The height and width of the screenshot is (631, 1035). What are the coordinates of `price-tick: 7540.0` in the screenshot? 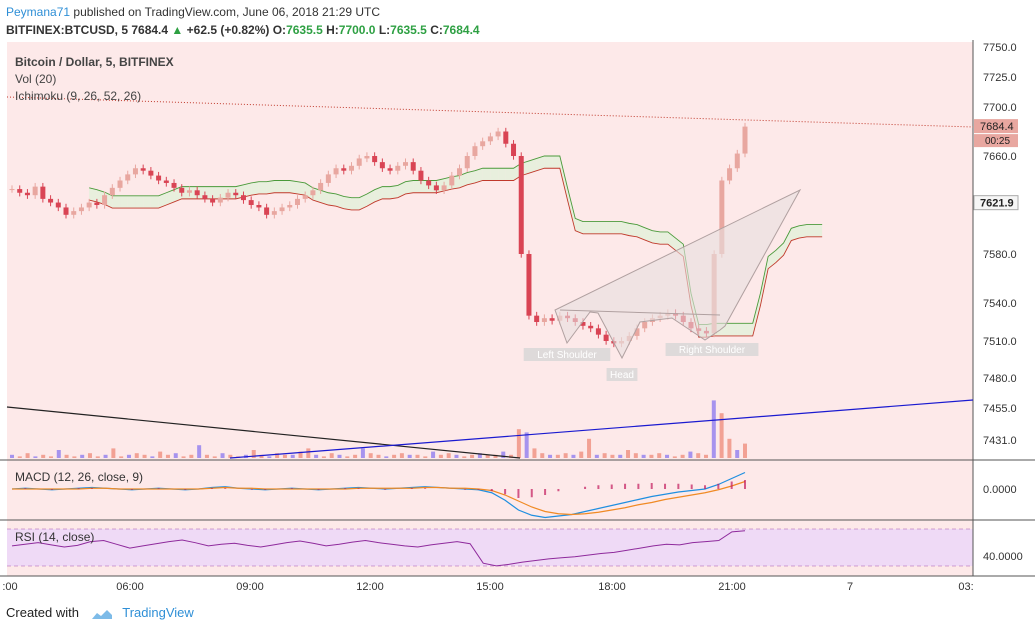 It's located at (1000, 304).